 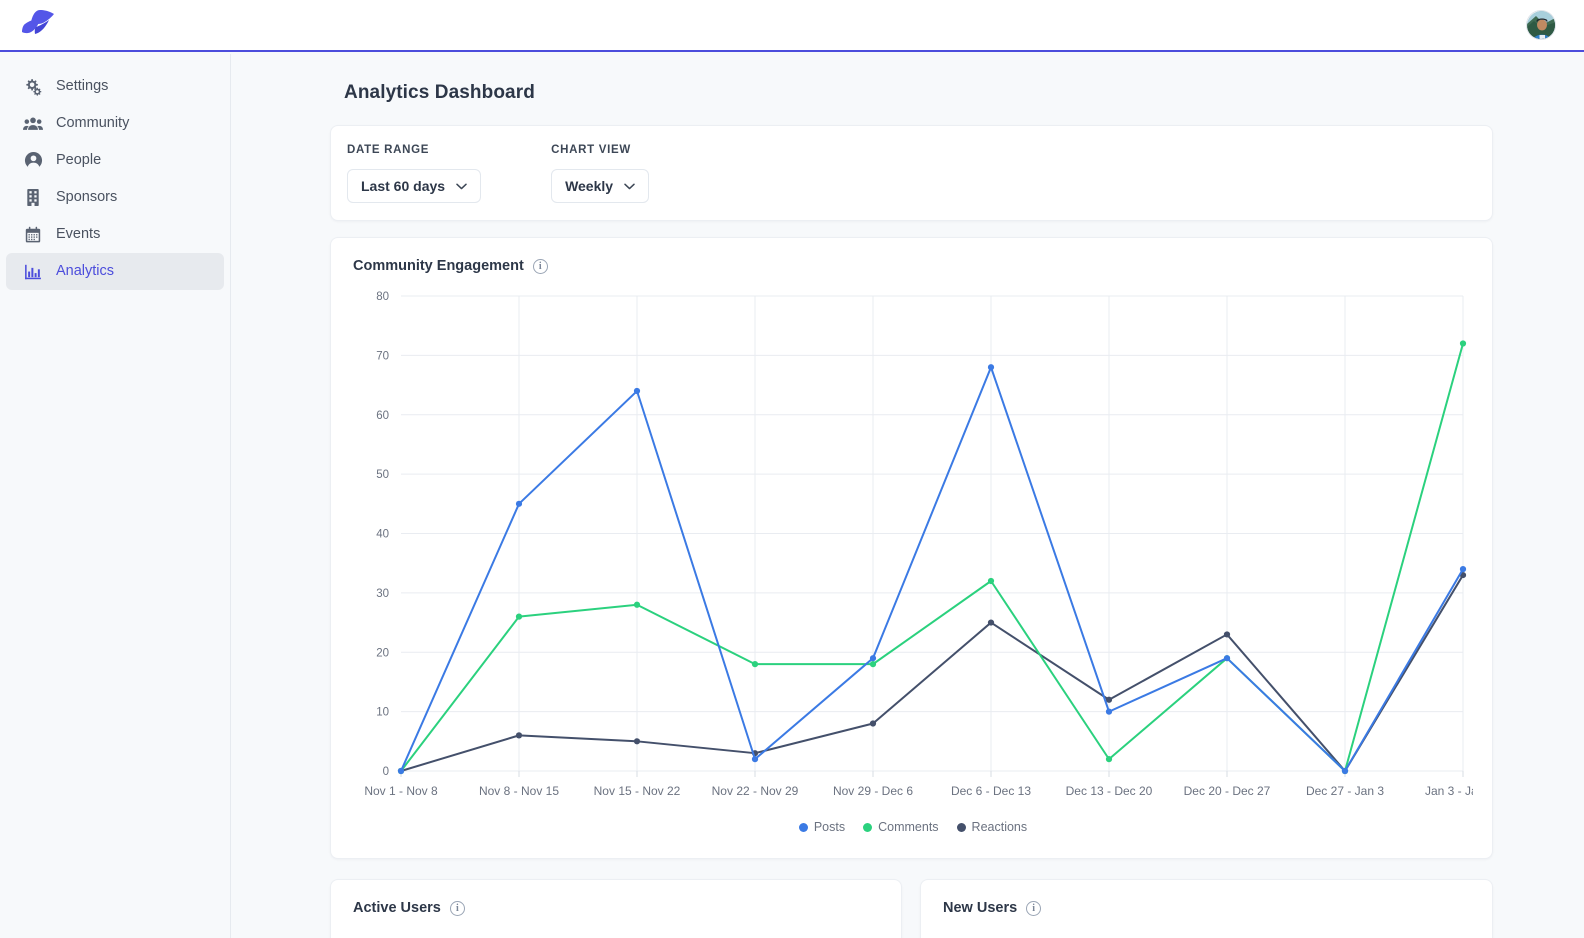 I want to click on x-axis-tick-label: Nov 22 - Nov 29, so click(x=755, y=791).